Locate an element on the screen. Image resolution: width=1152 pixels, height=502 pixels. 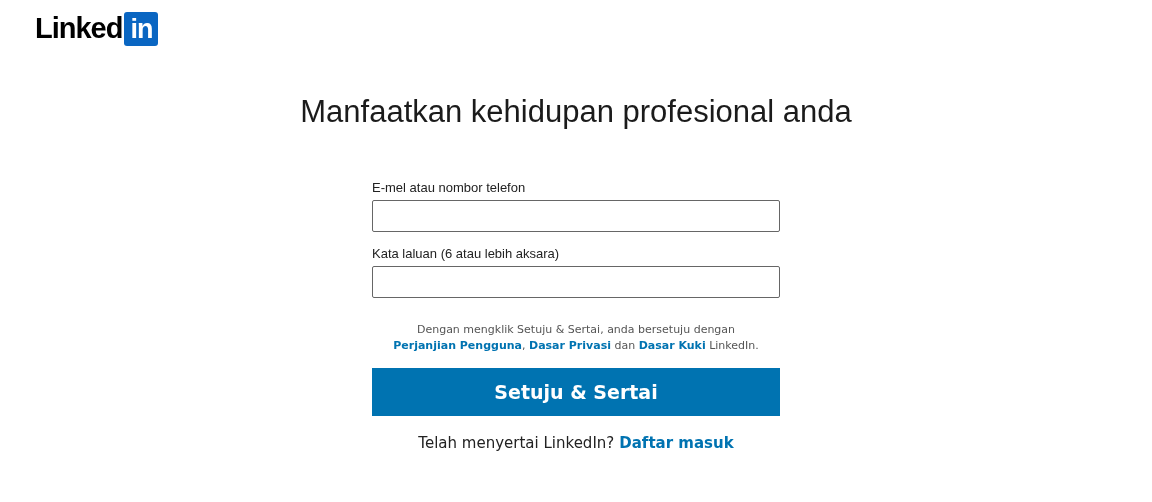
agreement-text: Dengan mengklik Setuju & Sertai, anda bersetuju dengan Perjanjian Pengguna, Dasar Privasi dan Dasar Kuki LinkedIn. is located at coordinates (576, 338).